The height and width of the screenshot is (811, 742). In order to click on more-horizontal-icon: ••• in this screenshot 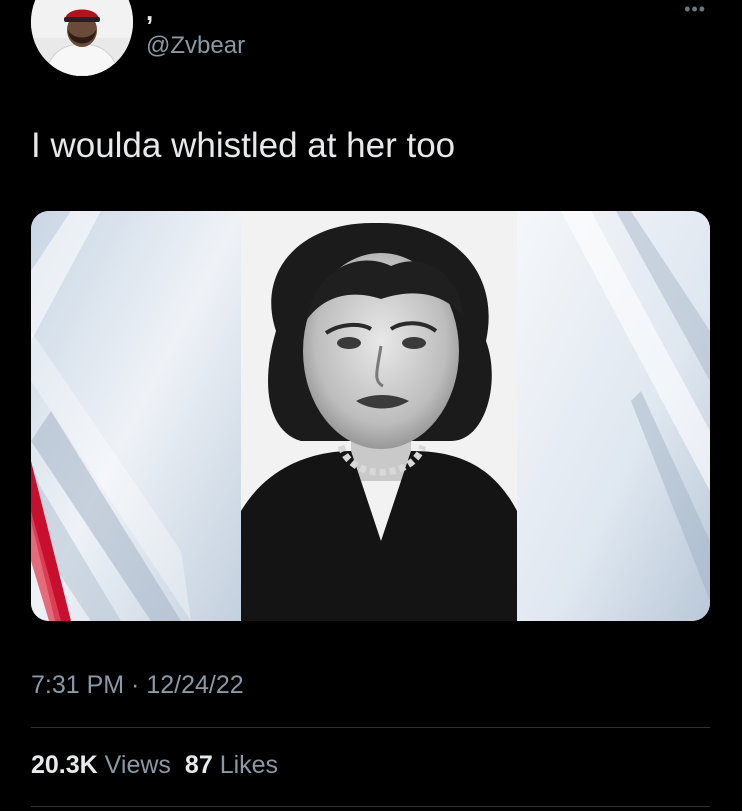, I will do `click(695, 9)`.